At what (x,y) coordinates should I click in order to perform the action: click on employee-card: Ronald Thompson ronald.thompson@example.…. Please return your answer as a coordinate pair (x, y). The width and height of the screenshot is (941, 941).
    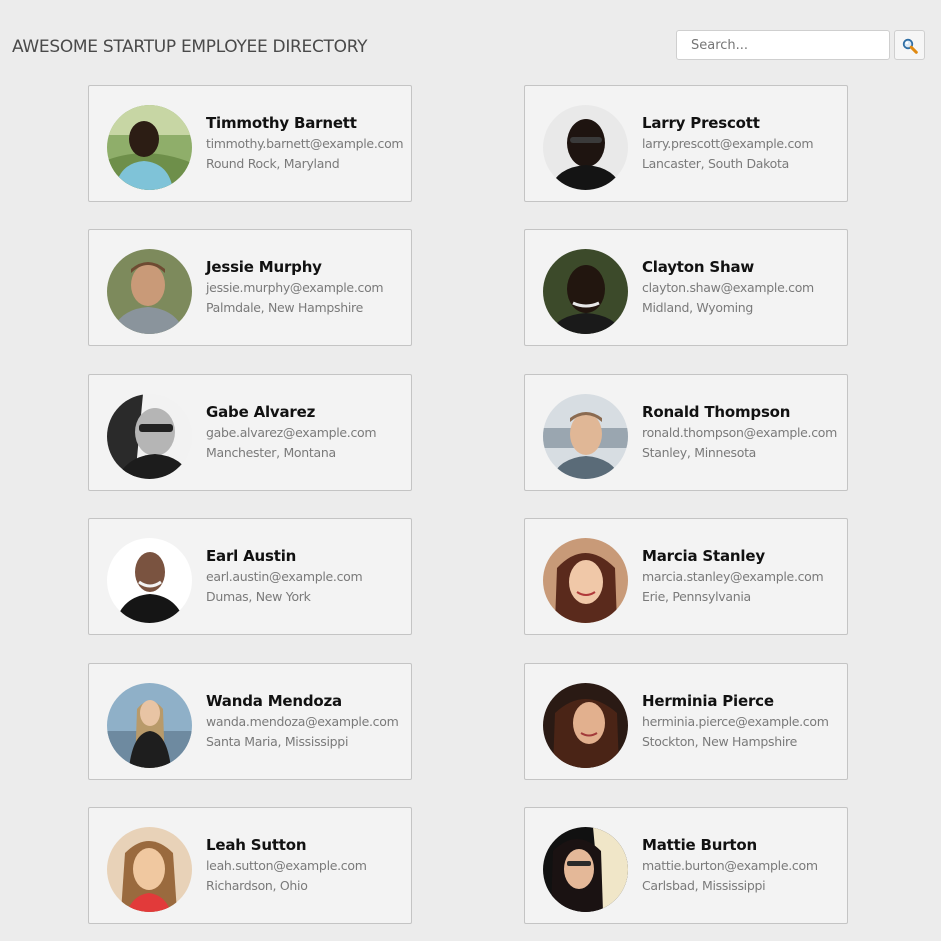
    Looking at the image, I should click on (686, 432).